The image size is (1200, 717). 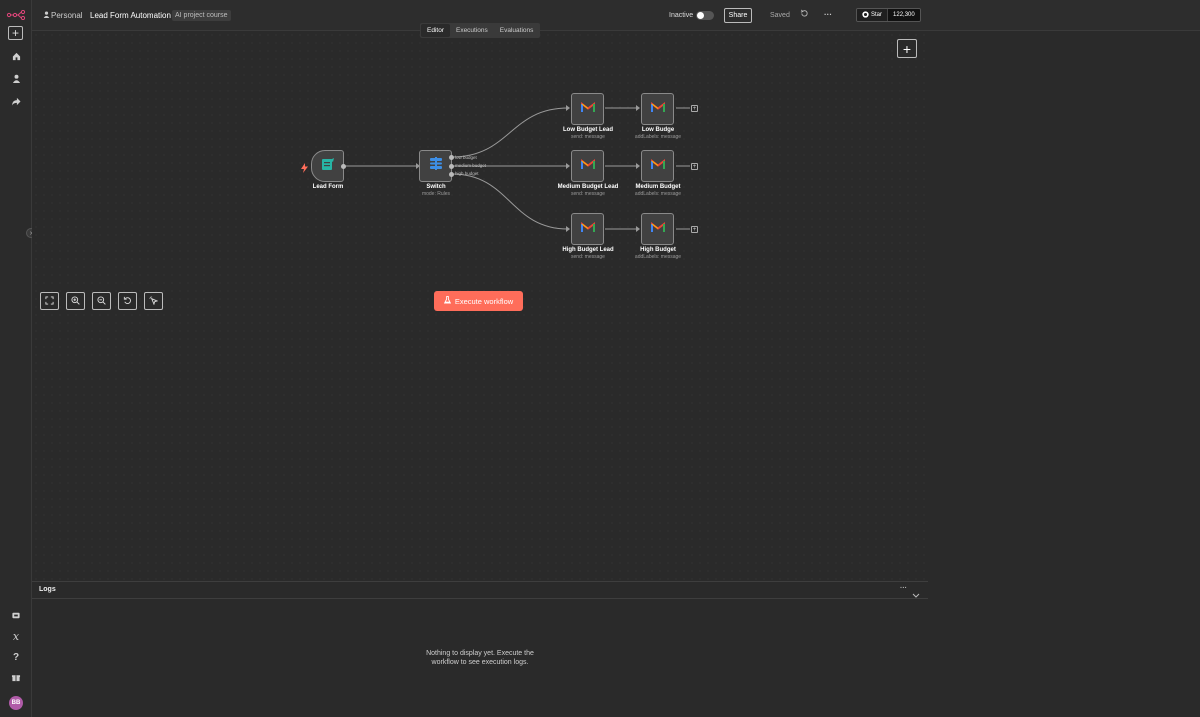 I want to click on branch-label-low: low budget, so click(x=466, y=157).